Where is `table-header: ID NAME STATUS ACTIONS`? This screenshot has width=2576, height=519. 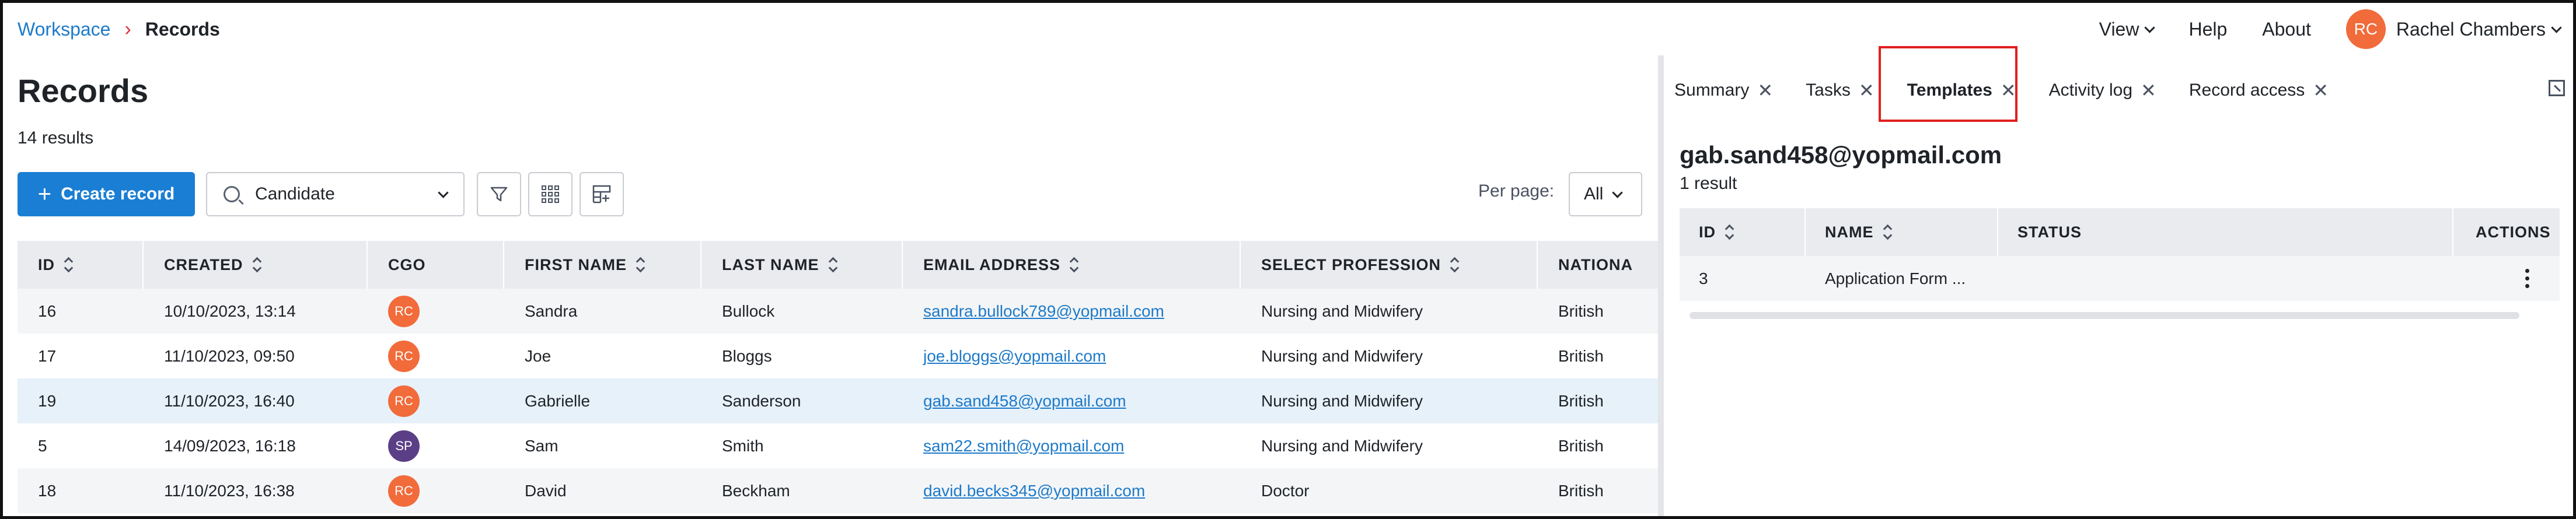
table-header: ID NAME STATUS ACTIONS is located at coordinates (2120, 232).